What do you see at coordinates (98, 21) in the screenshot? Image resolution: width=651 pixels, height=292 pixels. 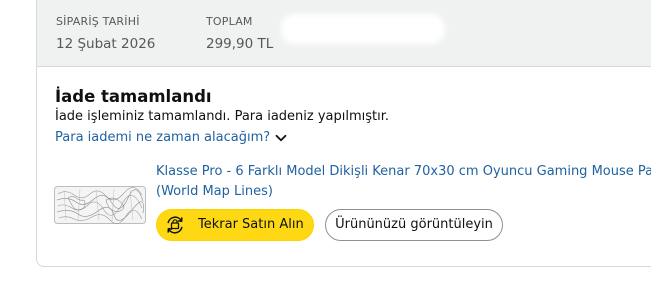 I see `order-date-label: SİPARİŞ TARİHİ` at bounding box center [98, 21].